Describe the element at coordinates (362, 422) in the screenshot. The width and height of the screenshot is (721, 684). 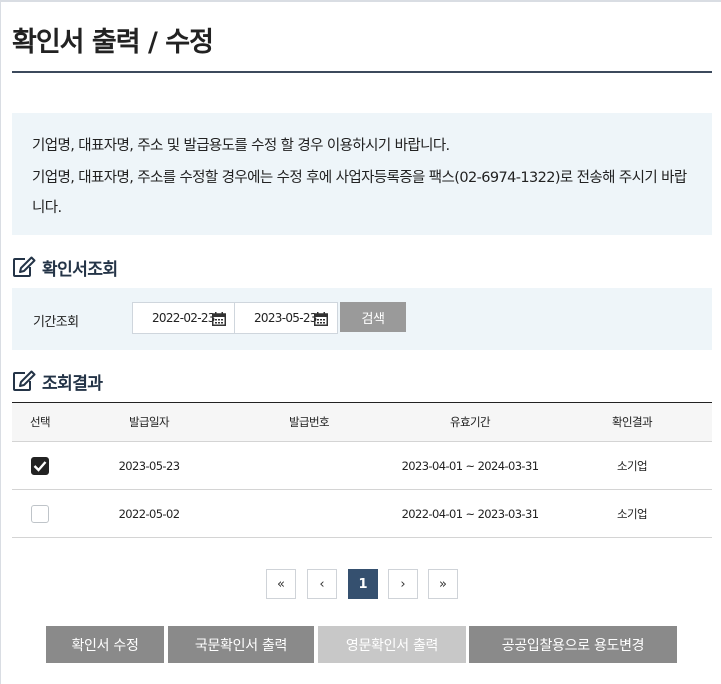
I see `table-header: 선택 발급일자 발급번호 유효기간 확인결과` at that location.